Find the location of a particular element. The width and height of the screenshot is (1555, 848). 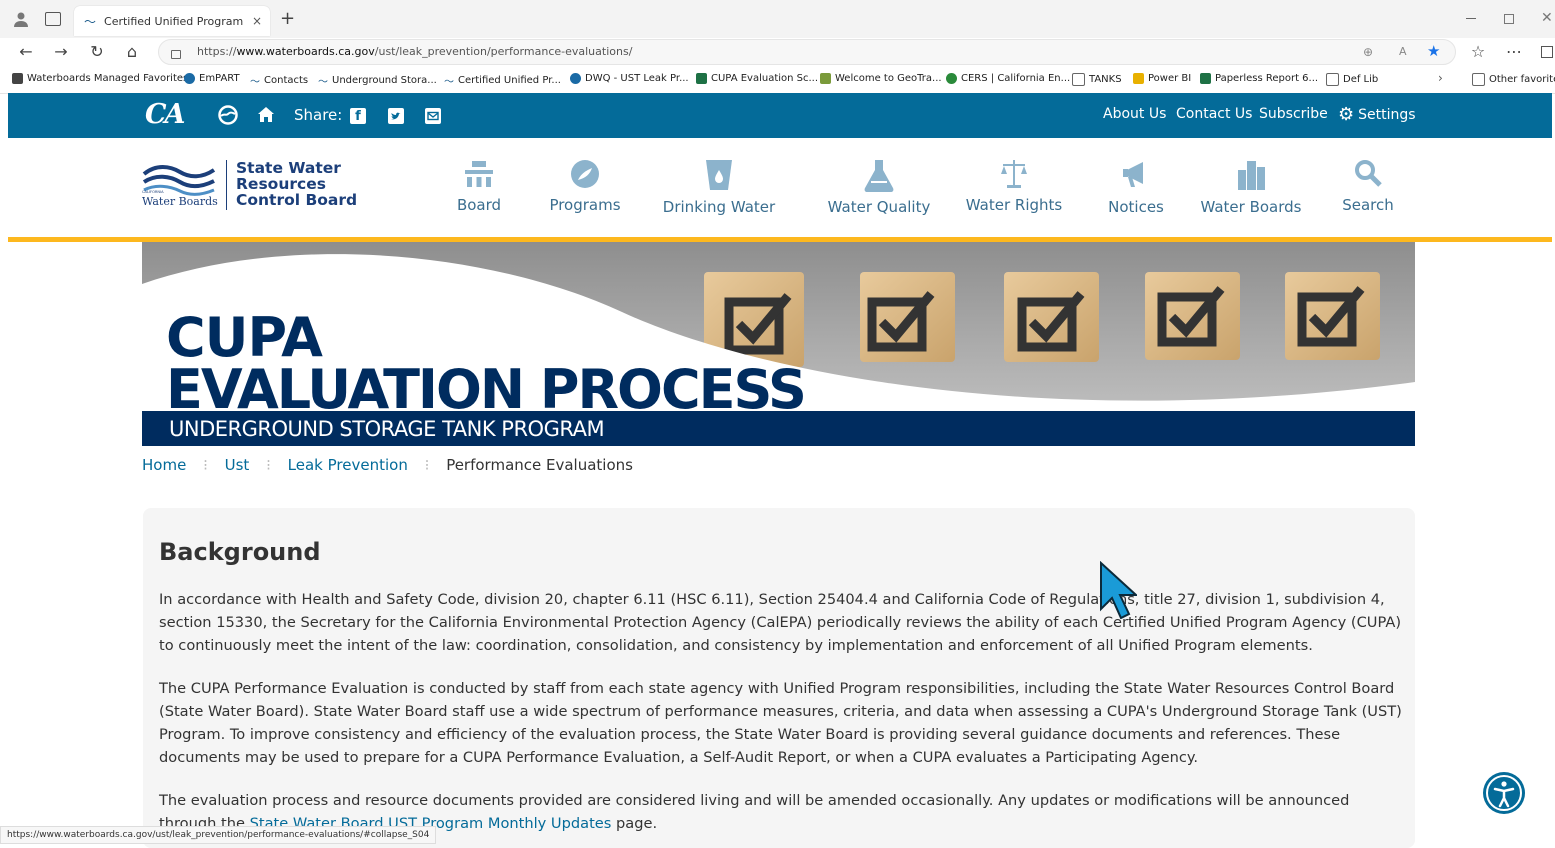

board-icon is located at coordinates (479, 174).